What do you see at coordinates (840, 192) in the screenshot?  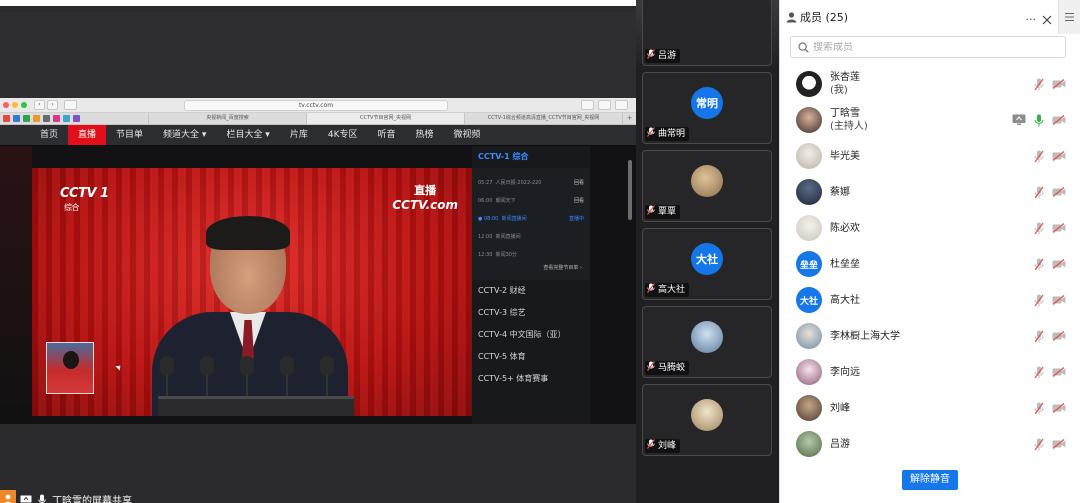 I see `member-name-block: 蔡娜` at bounding box center [840, 192].